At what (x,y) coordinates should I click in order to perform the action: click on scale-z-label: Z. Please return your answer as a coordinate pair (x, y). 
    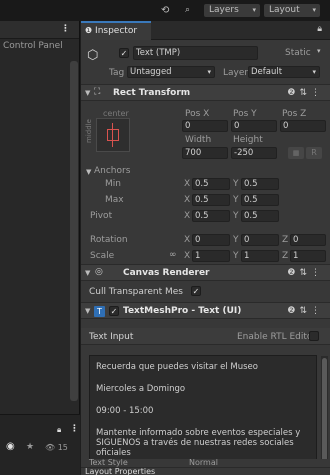
    Looking at the image, I should click on (285, 256).